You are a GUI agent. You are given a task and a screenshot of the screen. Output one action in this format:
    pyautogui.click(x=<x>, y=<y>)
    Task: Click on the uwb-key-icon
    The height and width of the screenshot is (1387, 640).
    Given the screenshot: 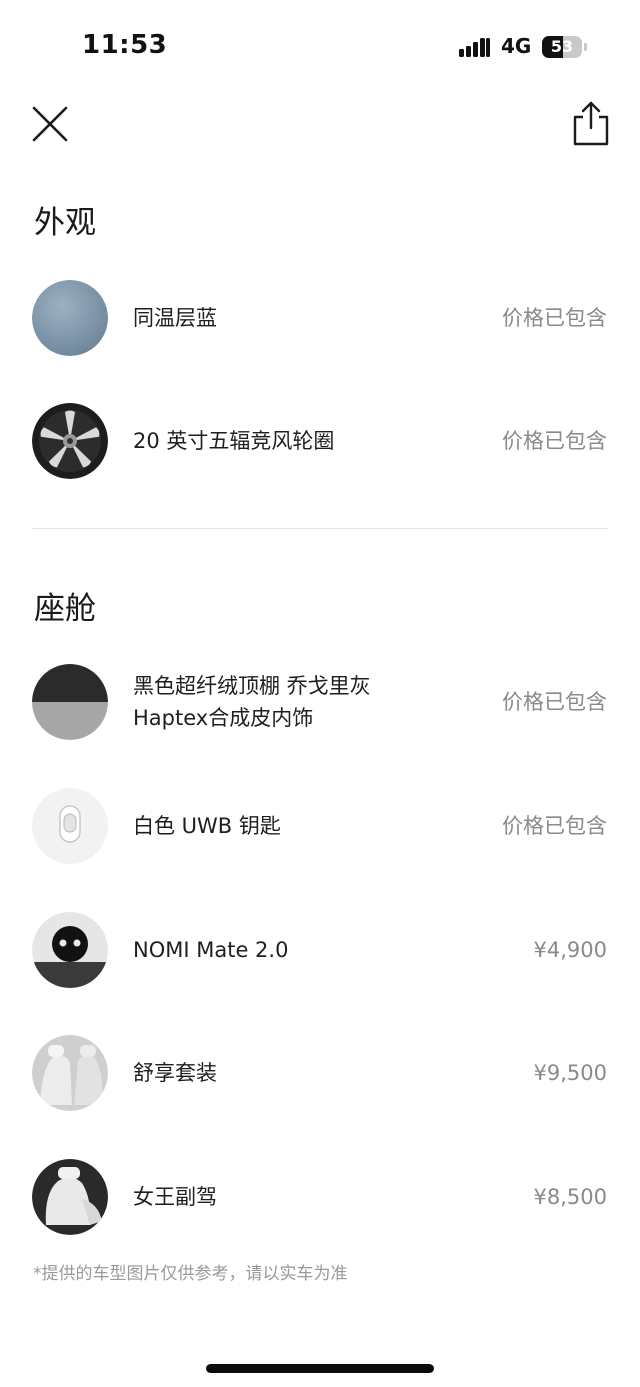 What is the action you would take?
    pyautogui.click(x=70, y=826)
    